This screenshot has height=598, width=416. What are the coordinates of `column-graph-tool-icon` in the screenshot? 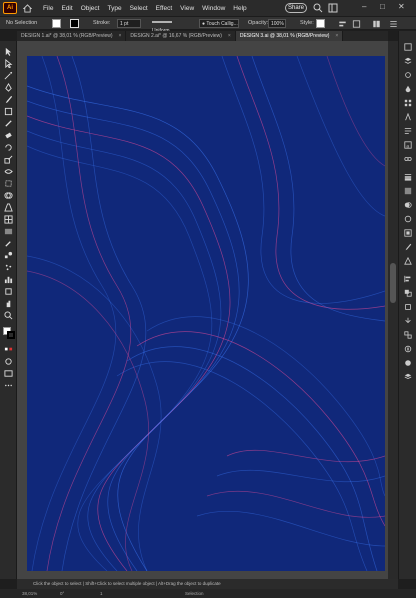 It's located at (8, 279).